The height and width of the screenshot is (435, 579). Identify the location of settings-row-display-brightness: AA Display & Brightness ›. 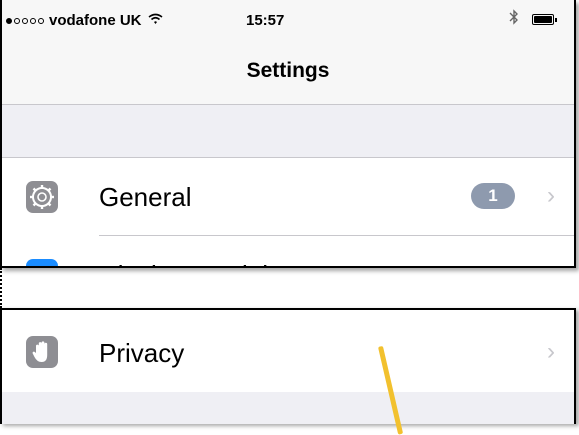
(288, 251).